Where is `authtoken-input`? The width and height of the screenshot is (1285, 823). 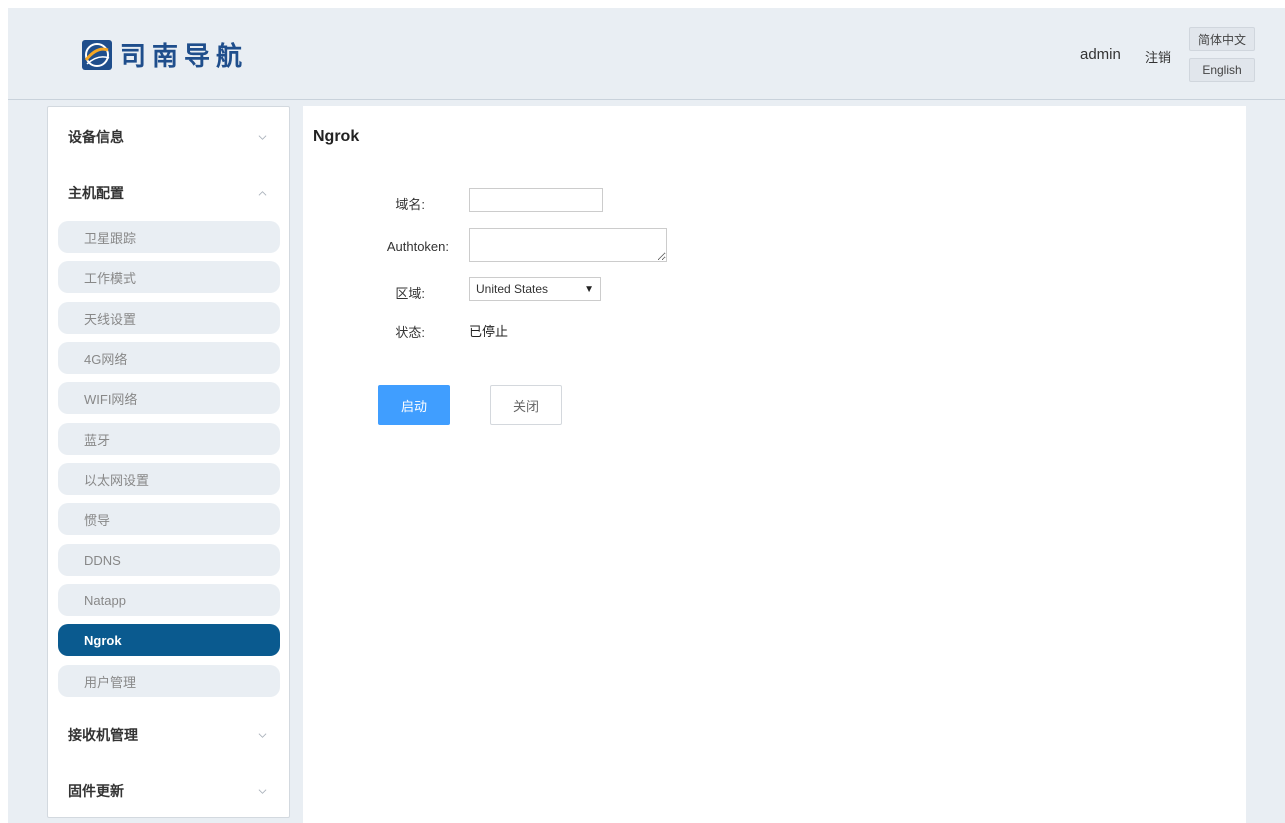 authtoken-input is located at coordinates (568, 245).